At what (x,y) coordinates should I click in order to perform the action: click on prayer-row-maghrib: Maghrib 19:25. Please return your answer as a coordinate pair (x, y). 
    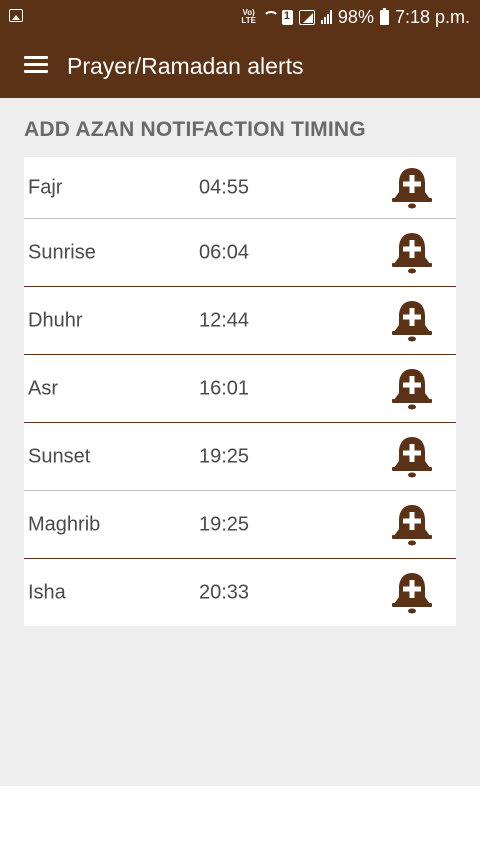
    Looking at the image, I should click on (240, 524).